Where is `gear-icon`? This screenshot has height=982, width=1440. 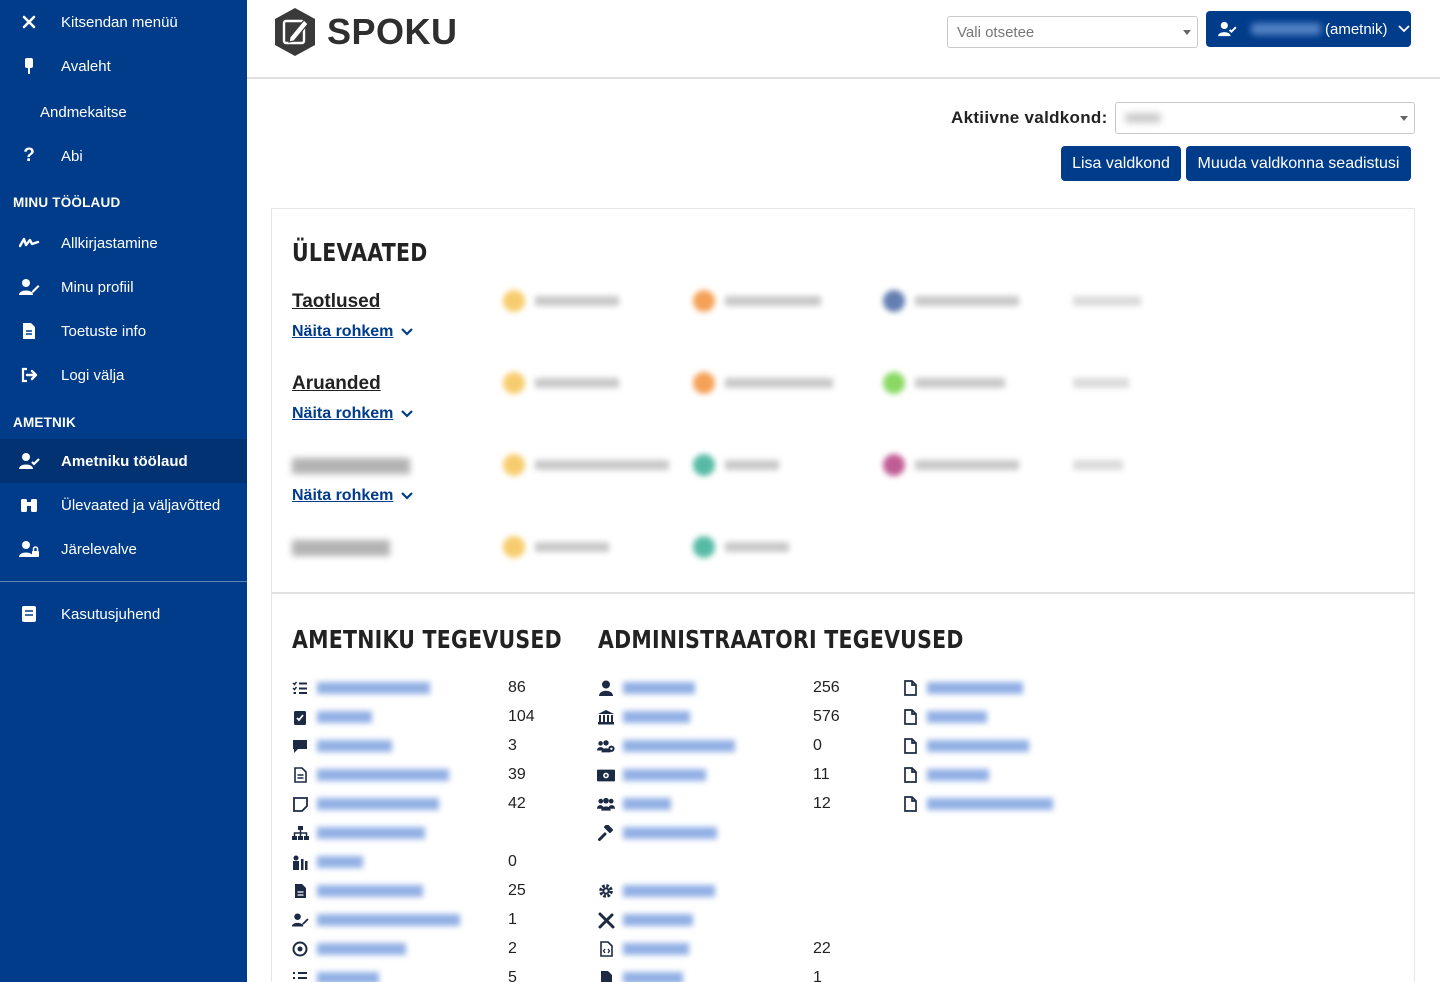 gear-icon is located at coordinates (606, 891).